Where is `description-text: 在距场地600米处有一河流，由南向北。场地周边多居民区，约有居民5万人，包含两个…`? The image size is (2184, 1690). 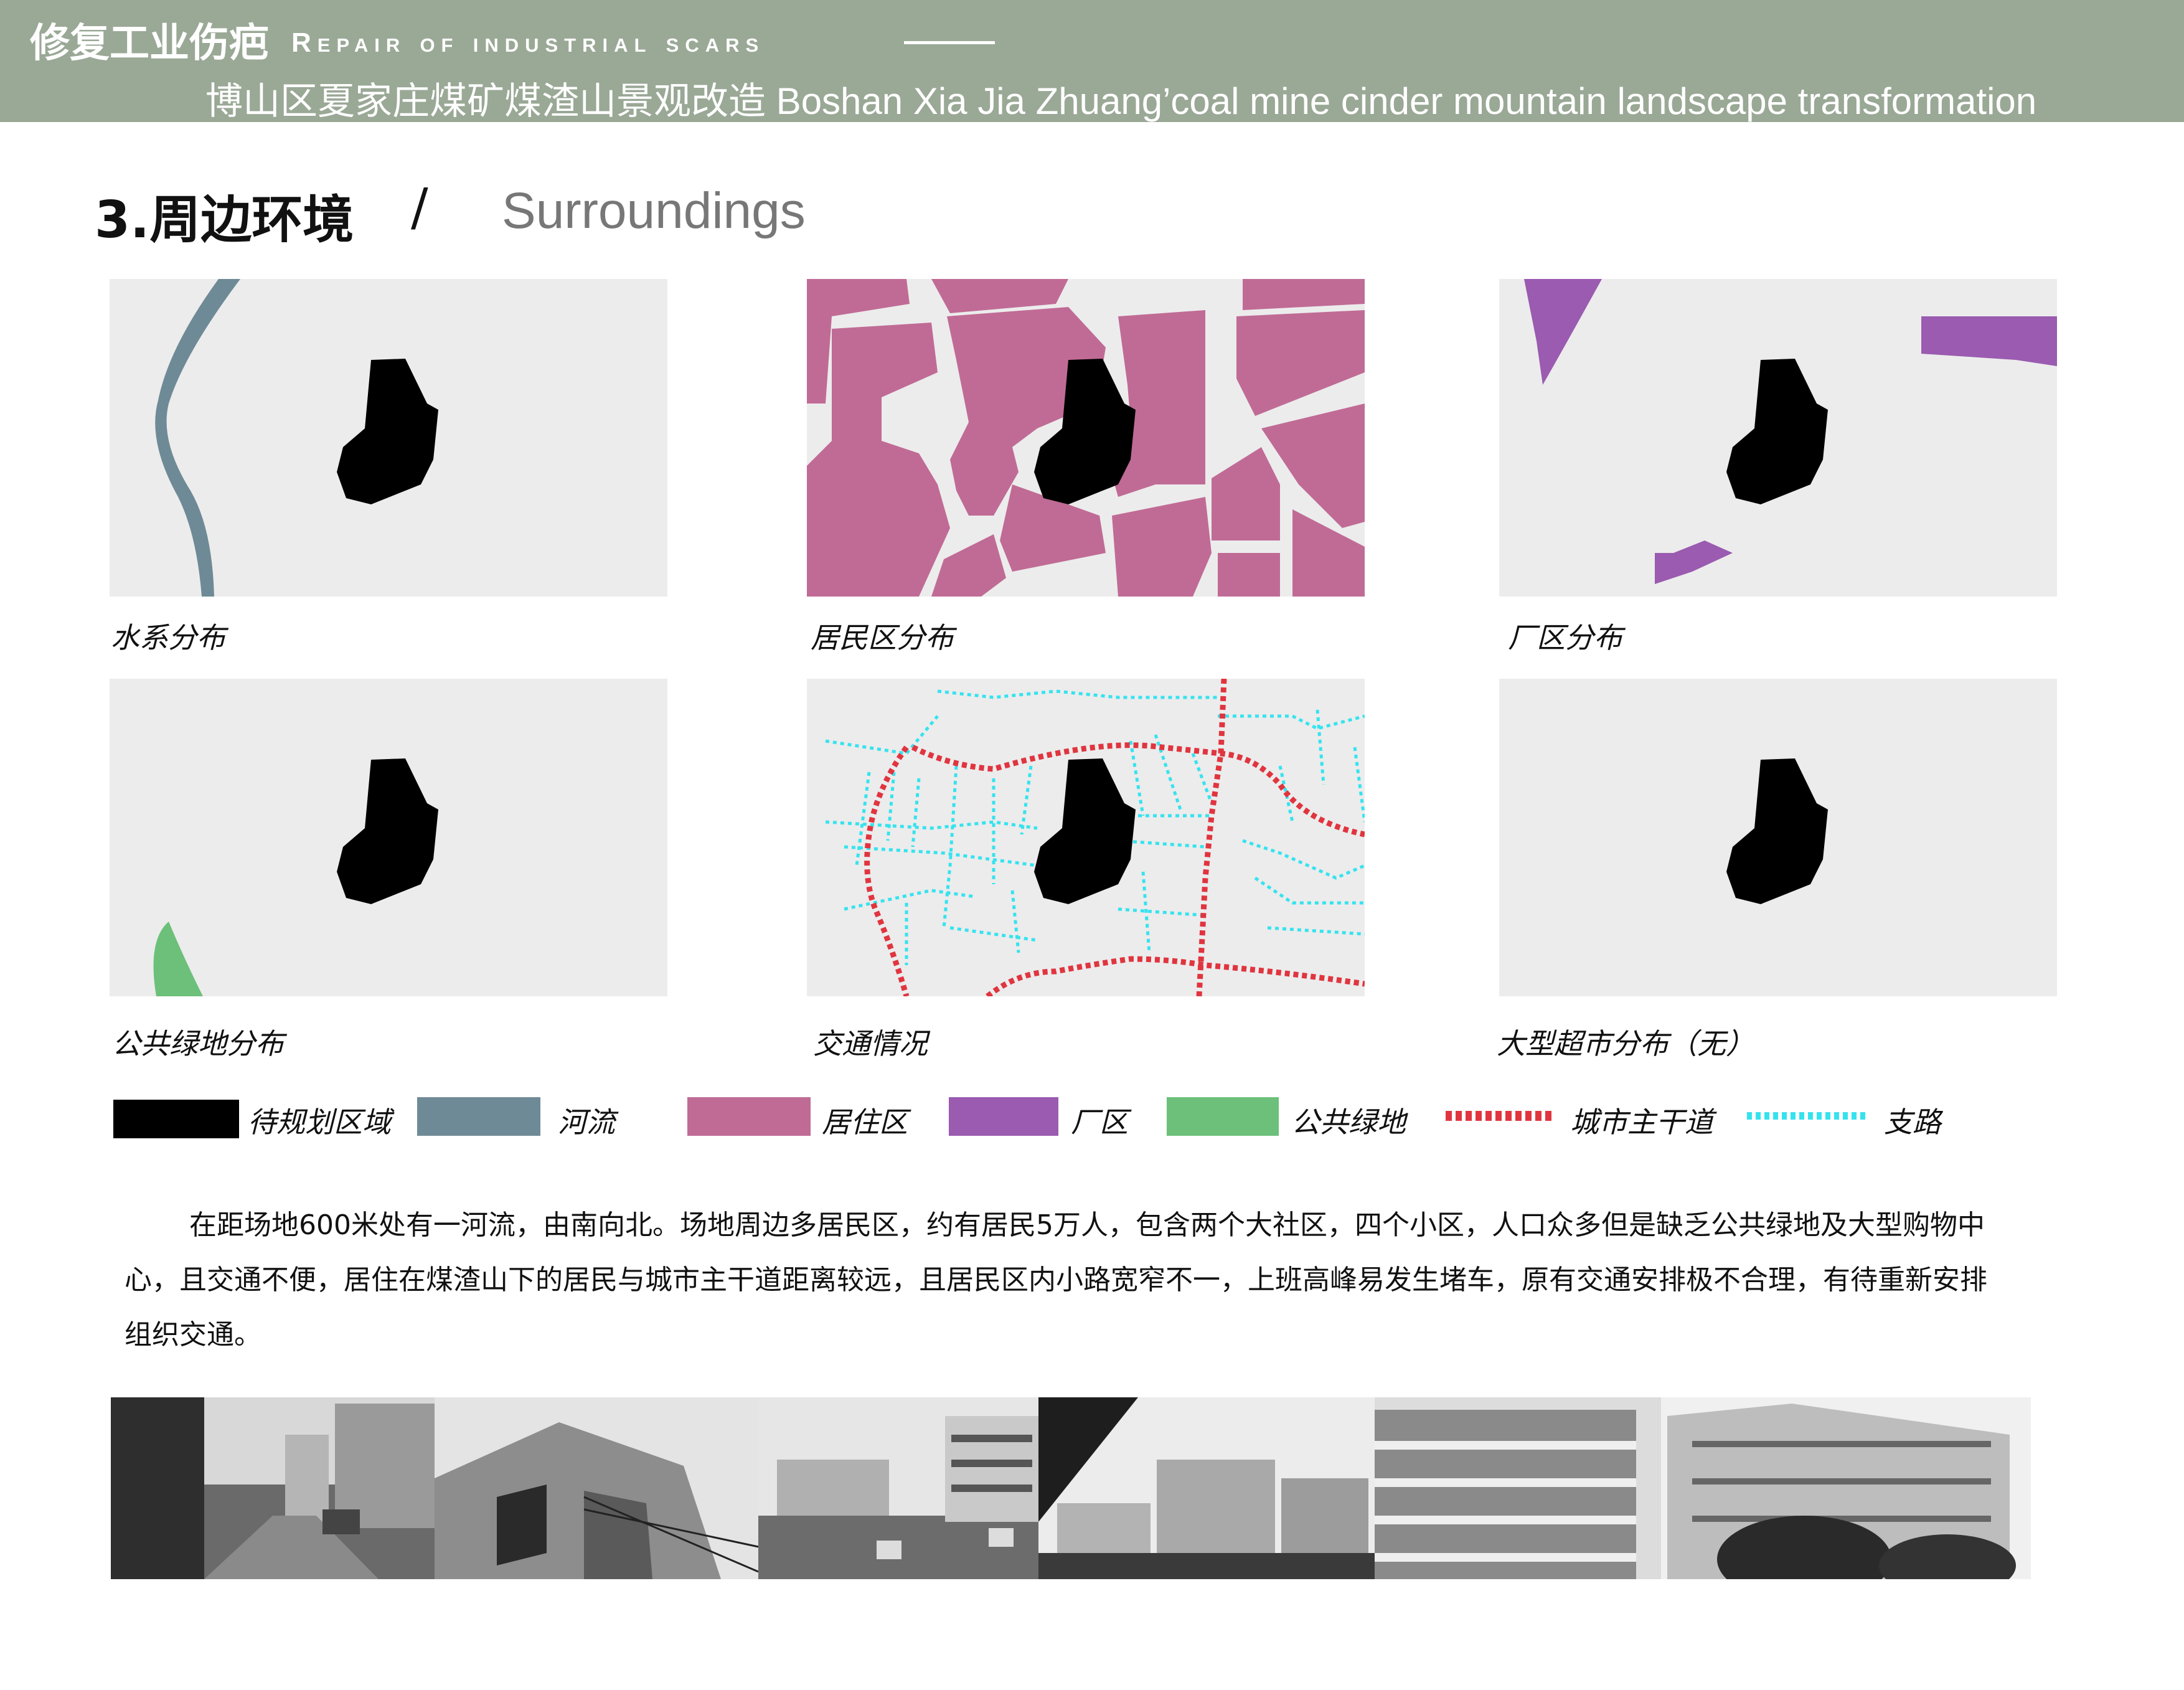 description-text: 在距场地600米处有一河流，由南向北。场地周边多居民区，约有居民5万人，包含两个… is located at coordinates (1056, 1280).